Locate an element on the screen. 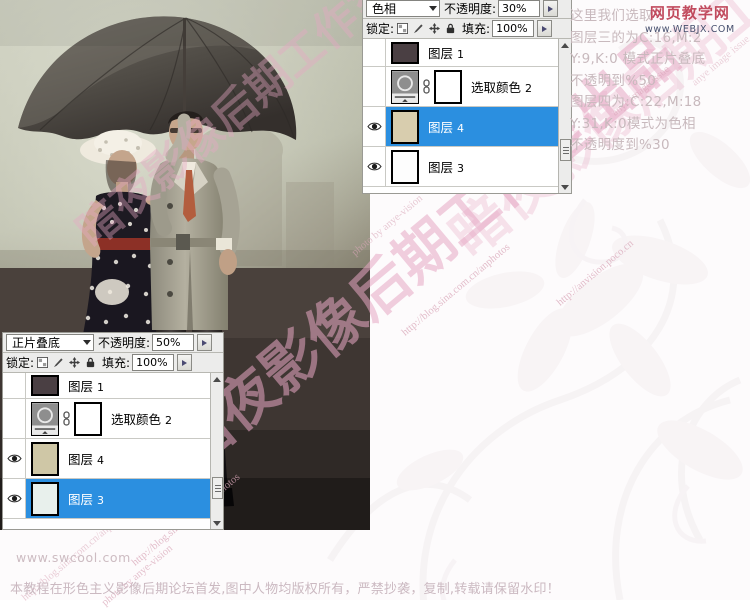 This screenshot has width=750, height=608. note-line: 不透明度到%30 is located at coordinates (620, 145).